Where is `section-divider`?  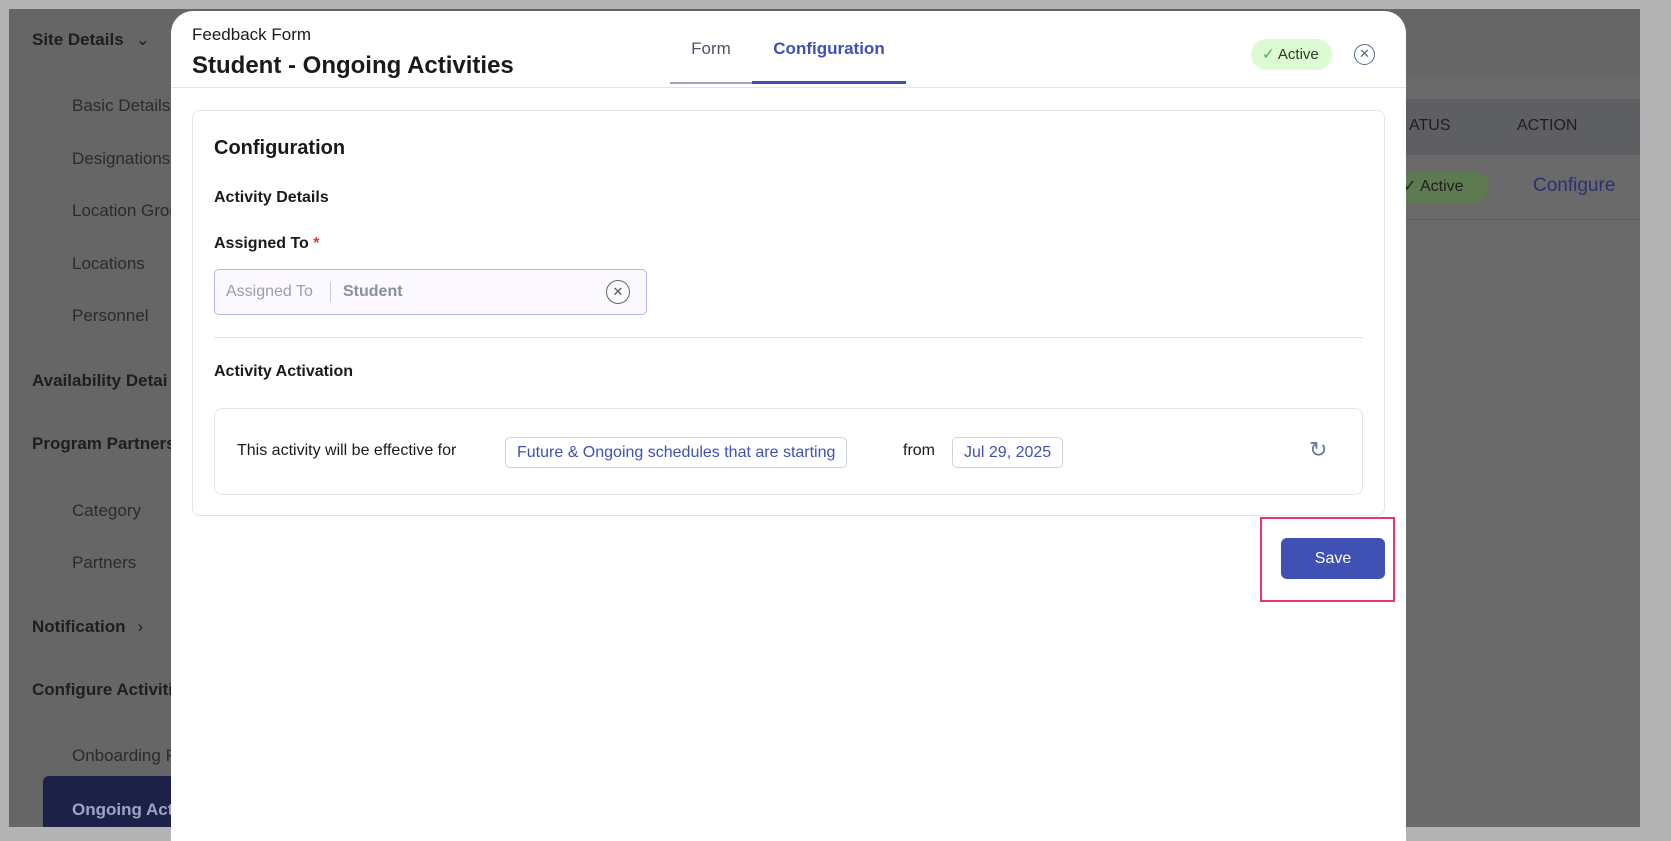
section-divider is located at coordinates (788, 337).